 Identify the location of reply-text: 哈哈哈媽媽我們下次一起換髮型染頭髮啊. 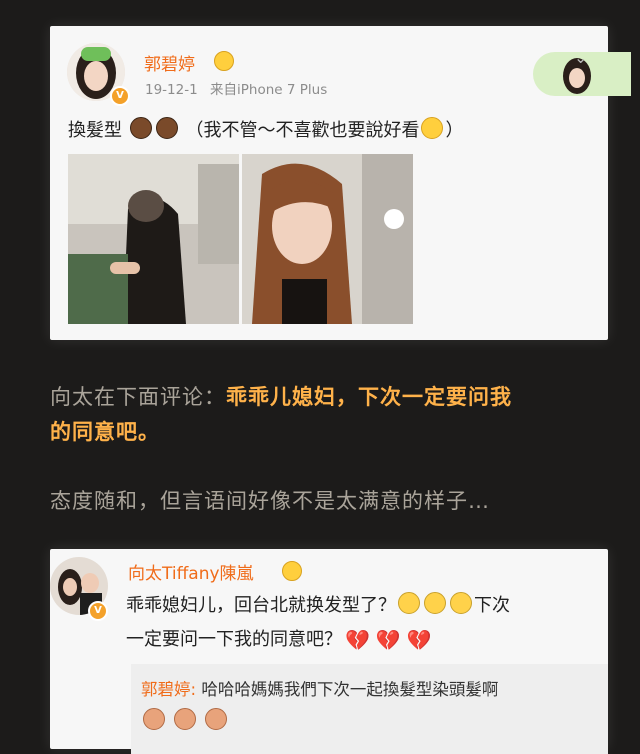
(350, 689).